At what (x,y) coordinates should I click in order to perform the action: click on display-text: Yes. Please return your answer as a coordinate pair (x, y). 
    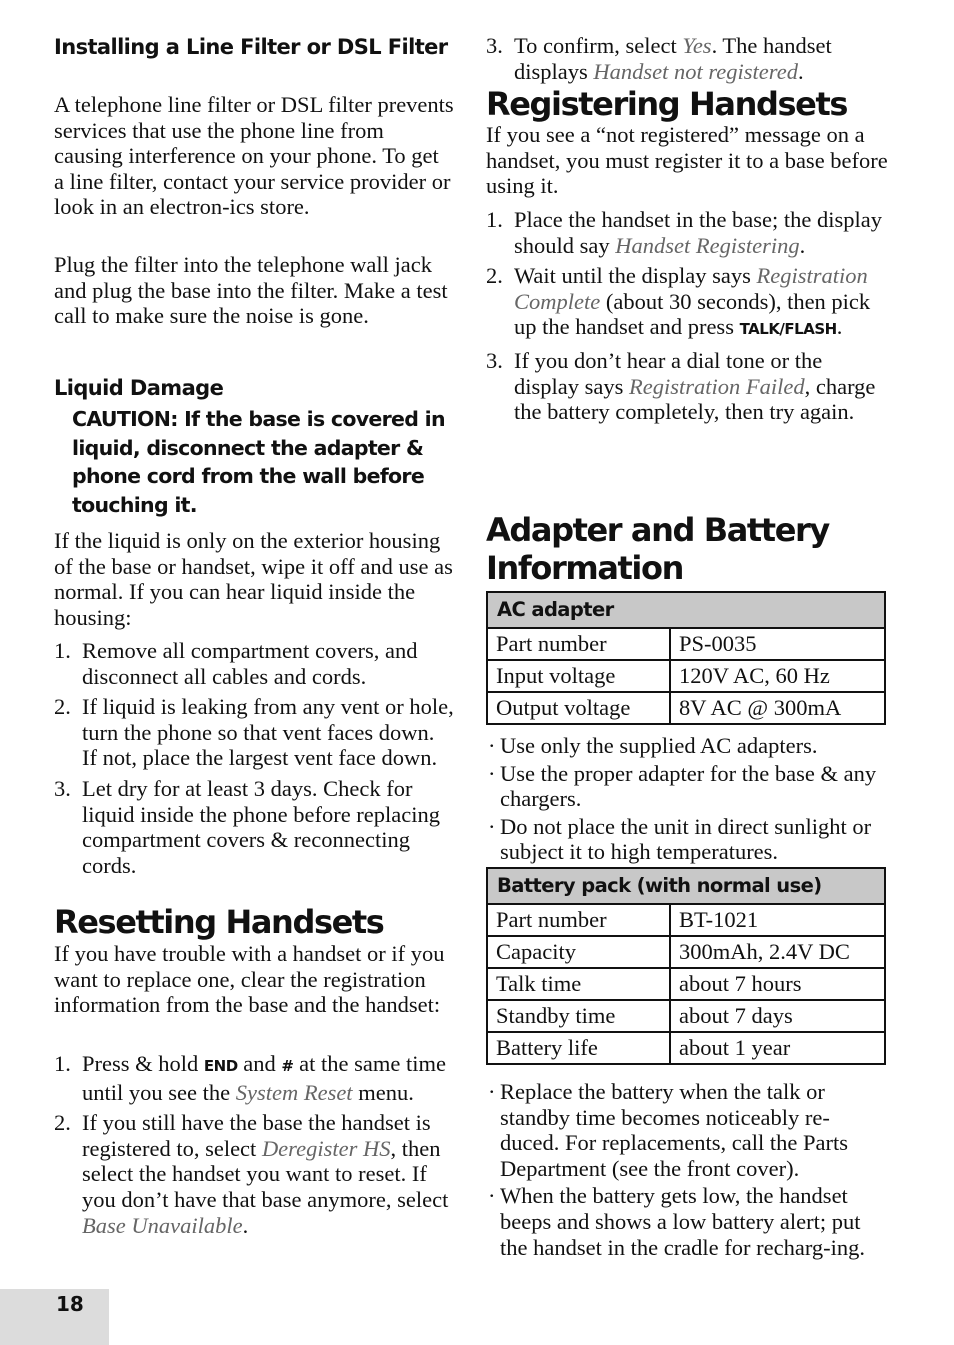
    Looking at the image, I should click on (697, 45).